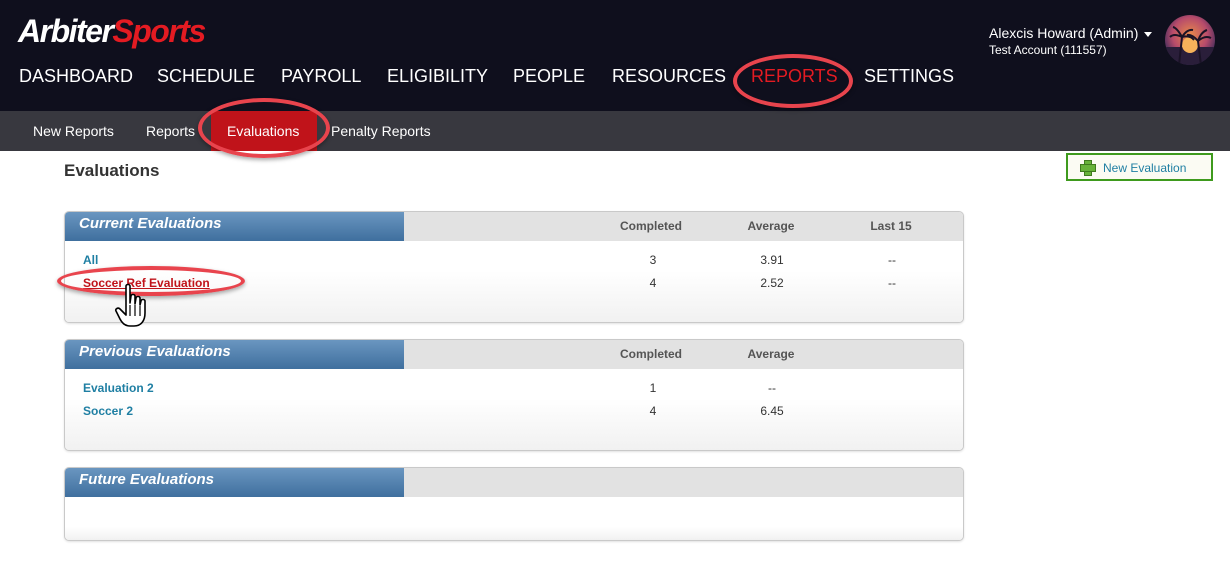  Describe the element at coordinates (108, 411) in the screenshot. I see `evaluation-link-soccer-2: Soccer 2` at that location.